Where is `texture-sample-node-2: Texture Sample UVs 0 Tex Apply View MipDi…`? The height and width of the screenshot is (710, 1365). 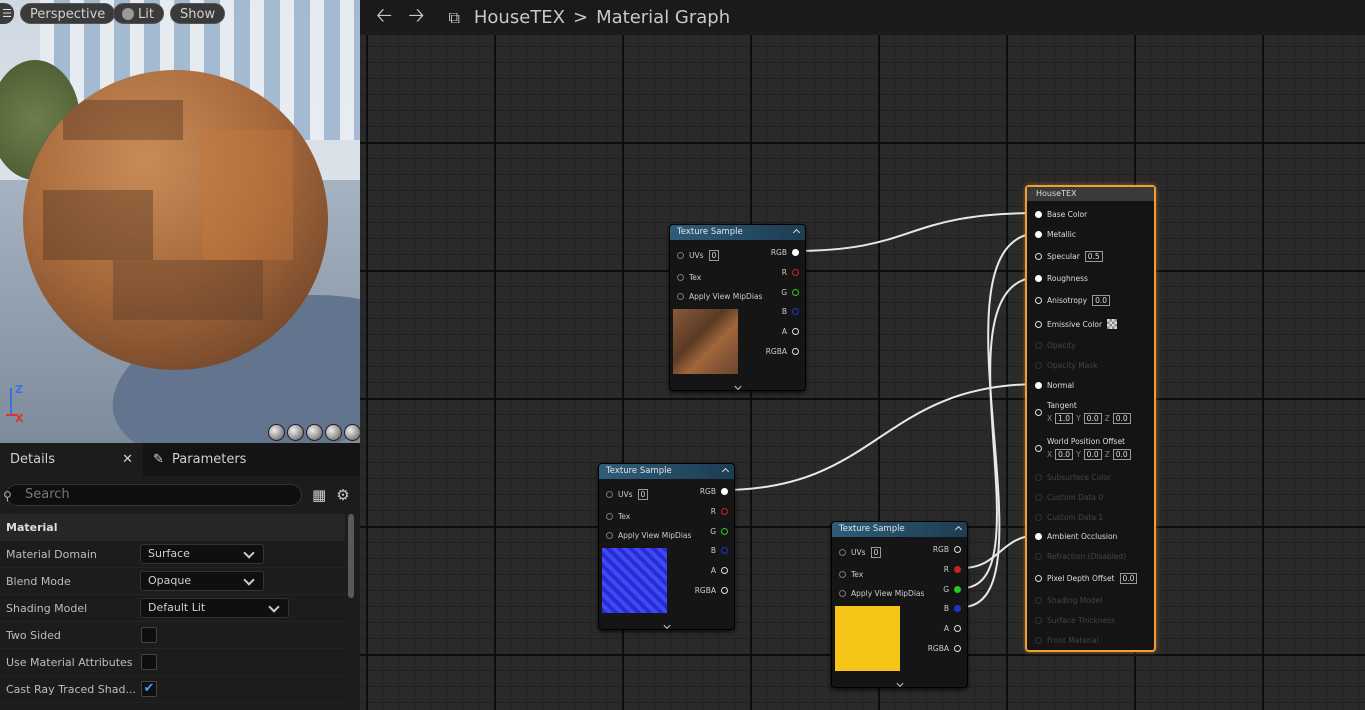 texture-sample-node-2: Texture Sample UVs 0 Tex Apply View MipDi… is located at coordinates (666, 546).